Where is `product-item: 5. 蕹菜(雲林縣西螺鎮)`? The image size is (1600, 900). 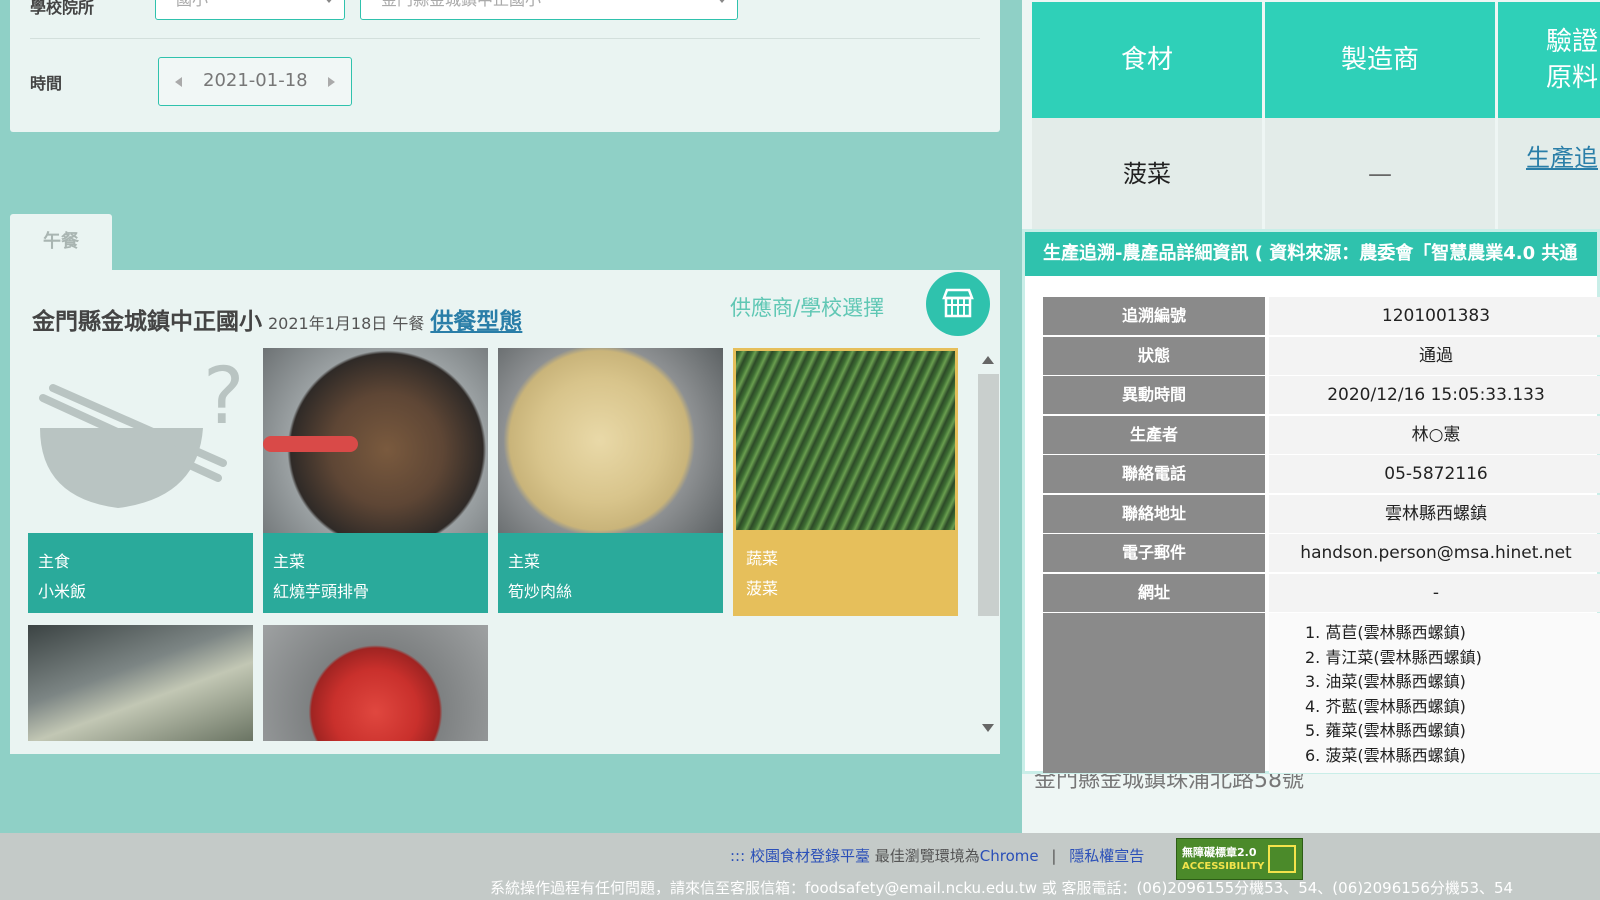 product-item: 5. 蕹菜(雲林縣西螺鎮) is located at coordinates (1385, 730).